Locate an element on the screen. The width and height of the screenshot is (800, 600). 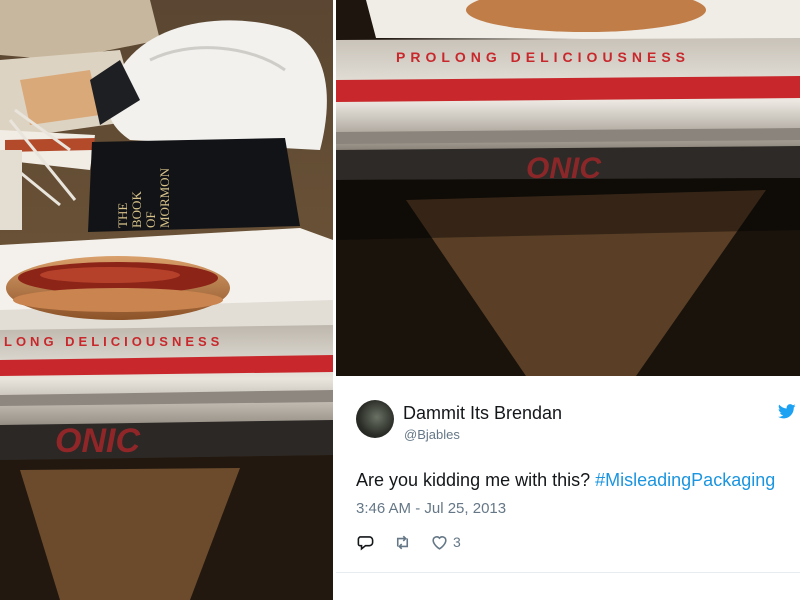
retweet-icon is located at coordinates (402, 542).